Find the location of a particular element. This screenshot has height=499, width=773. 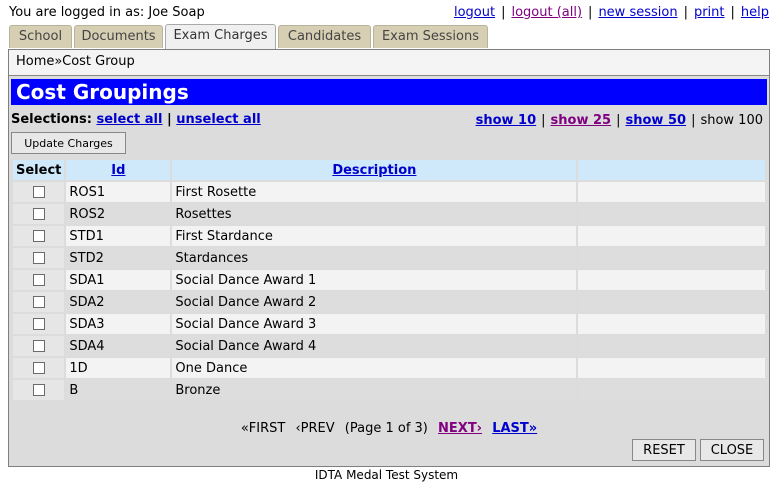

show-100-current: show 100 is located at coordinates (731, 120).